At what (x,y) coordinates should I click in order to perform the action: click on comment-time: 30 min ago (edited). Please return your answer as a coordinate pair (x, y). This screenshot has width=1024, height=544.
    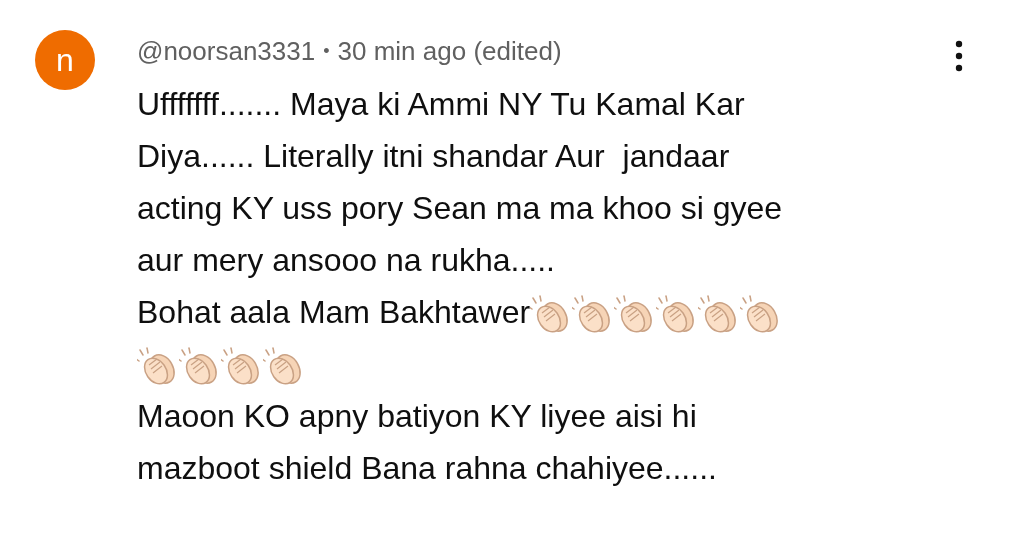
    Looking at the image, I should click on (449, 51).